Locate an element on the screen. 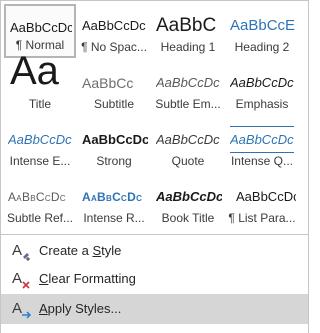 The width and height of the screenshot is (320, 333). style-strong: AaBbCcDc Strong is located at coordinates (114, 145).